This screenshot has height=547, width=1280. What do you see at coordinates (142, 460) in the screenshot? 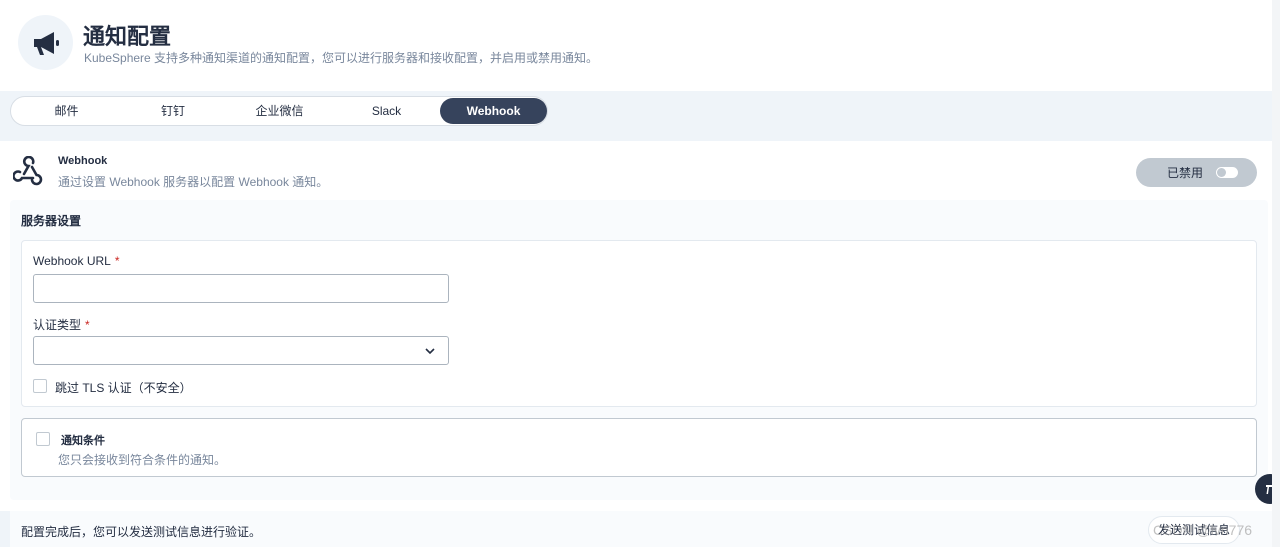
I see `notification-conditions-description: 您只会接收到符合条件的通知。` at bounding box center [142, 460].